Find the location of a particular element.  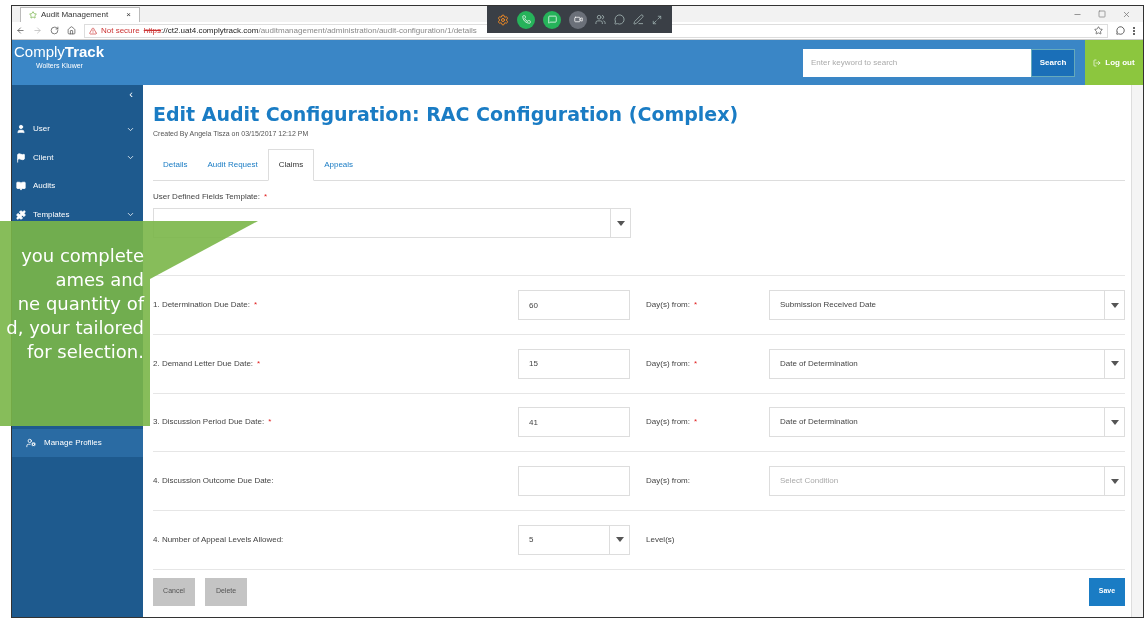

search-button: Search is located at coordinates (1053, 62).